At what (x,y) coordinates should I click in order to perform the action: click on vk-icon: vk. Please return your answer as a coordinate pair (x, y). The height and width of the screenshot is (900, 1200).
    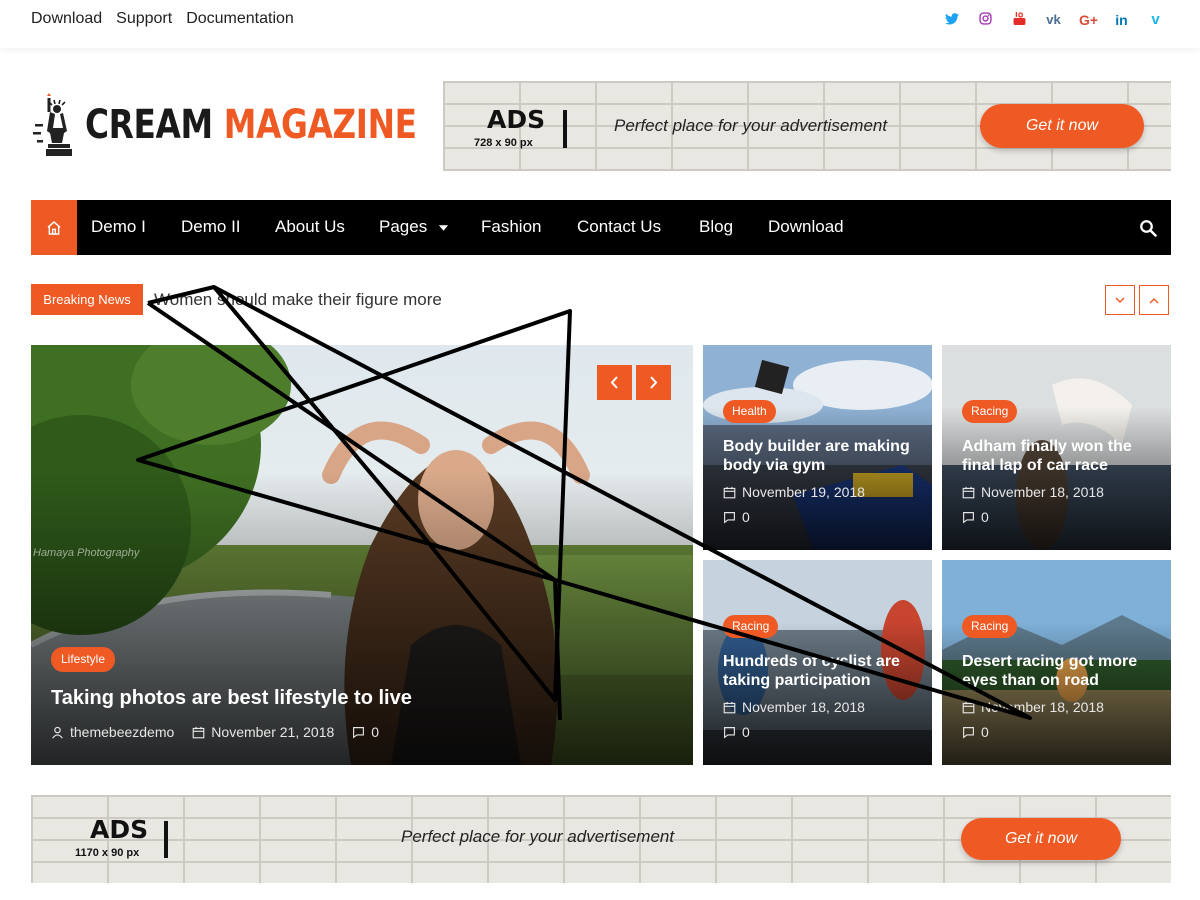
    Looking at the image, I should click on (1053, 20).